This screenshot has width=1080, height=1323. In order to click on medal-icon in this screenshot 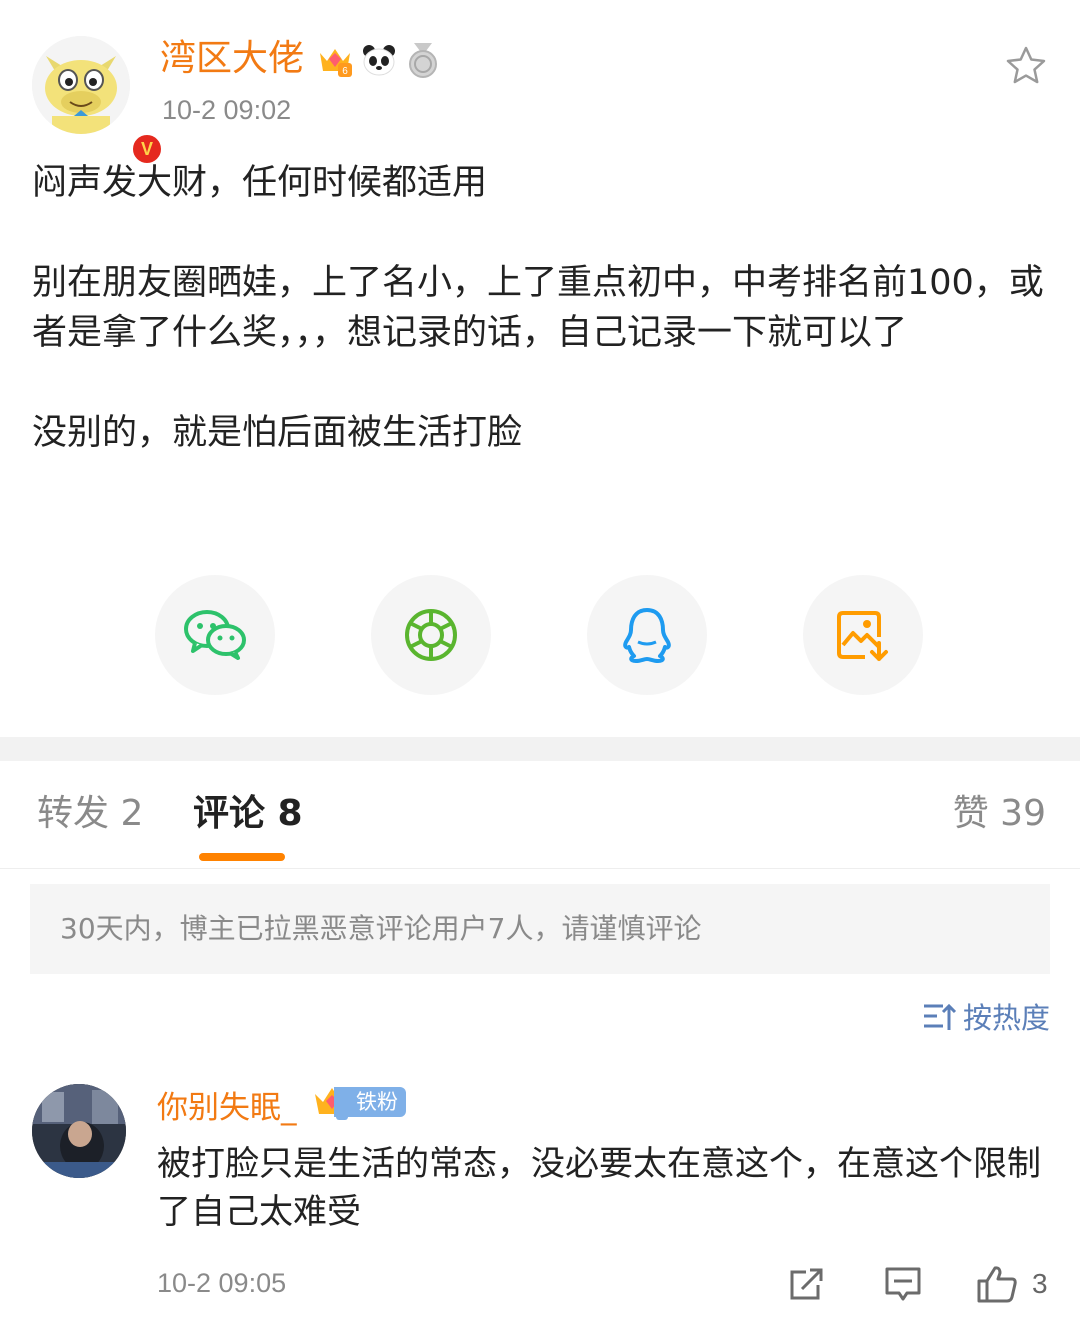, I will do `click(423, 60)`.